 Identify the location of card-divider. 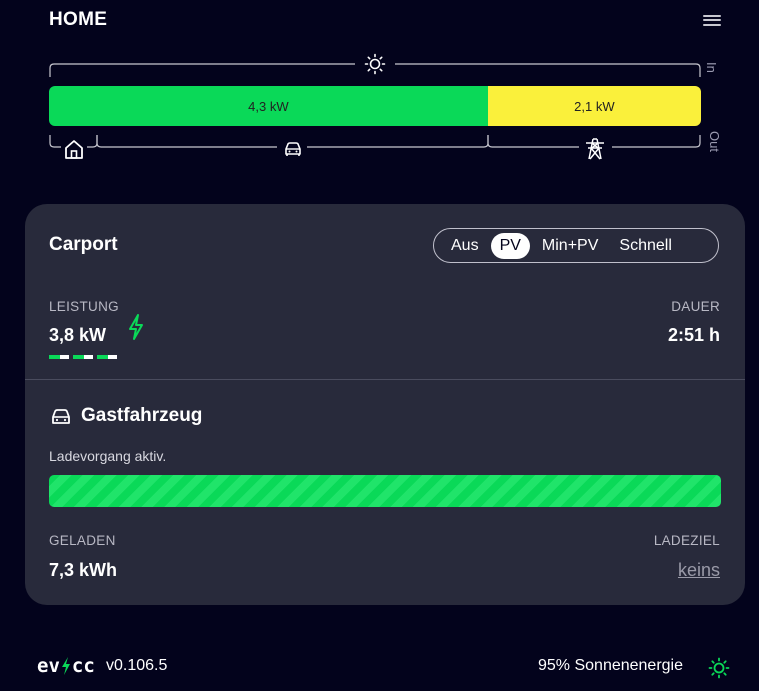
(385, 379).